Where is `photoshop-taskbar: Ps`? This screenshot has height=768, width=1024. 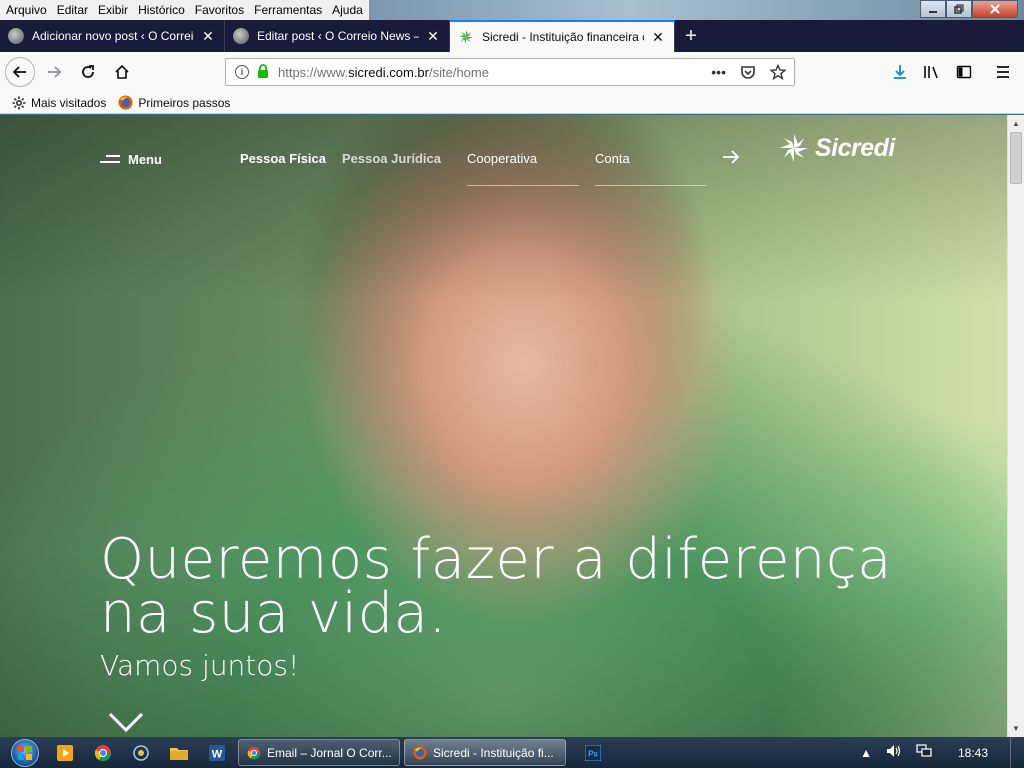 photoshop-taskbar: Ps is located at coordinates (593, 752).